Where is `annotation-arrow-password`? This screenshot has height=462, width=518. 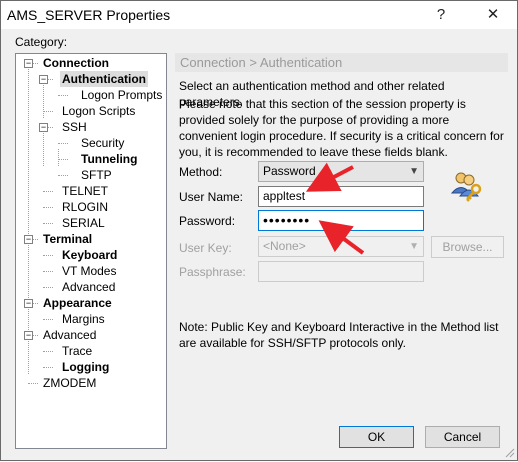 annotation-arrow-password is located at coordinates (341, 237).